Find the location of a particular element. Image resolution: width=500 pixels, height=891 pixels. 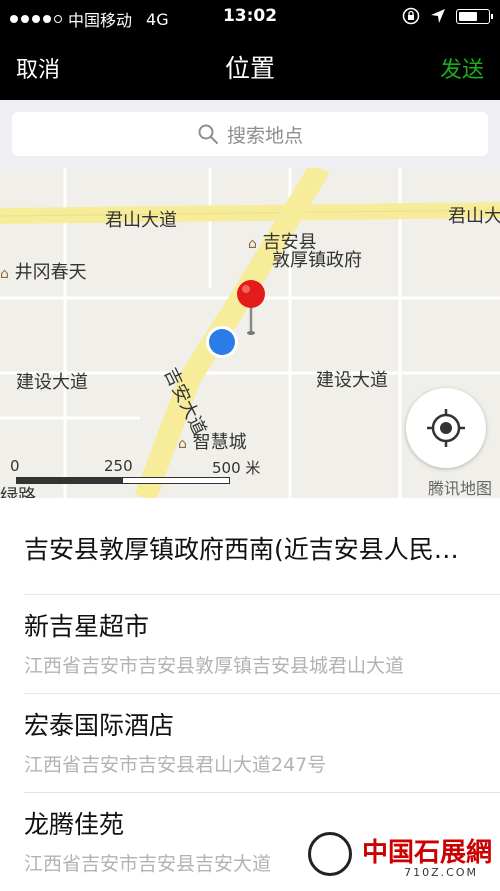

building-icon: ⌂ is located at coordinates (252, 244).